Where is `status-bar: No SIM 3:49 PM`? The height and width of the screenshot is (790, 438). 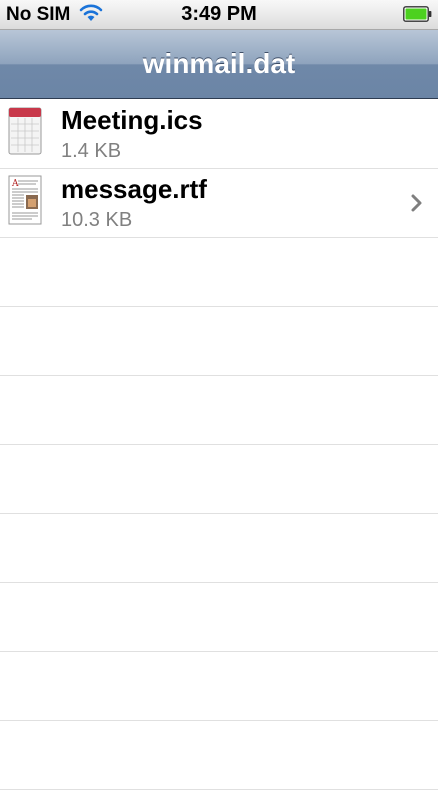
status-bar: No SIM 3:49 PM is located at coordinates (219, 15).